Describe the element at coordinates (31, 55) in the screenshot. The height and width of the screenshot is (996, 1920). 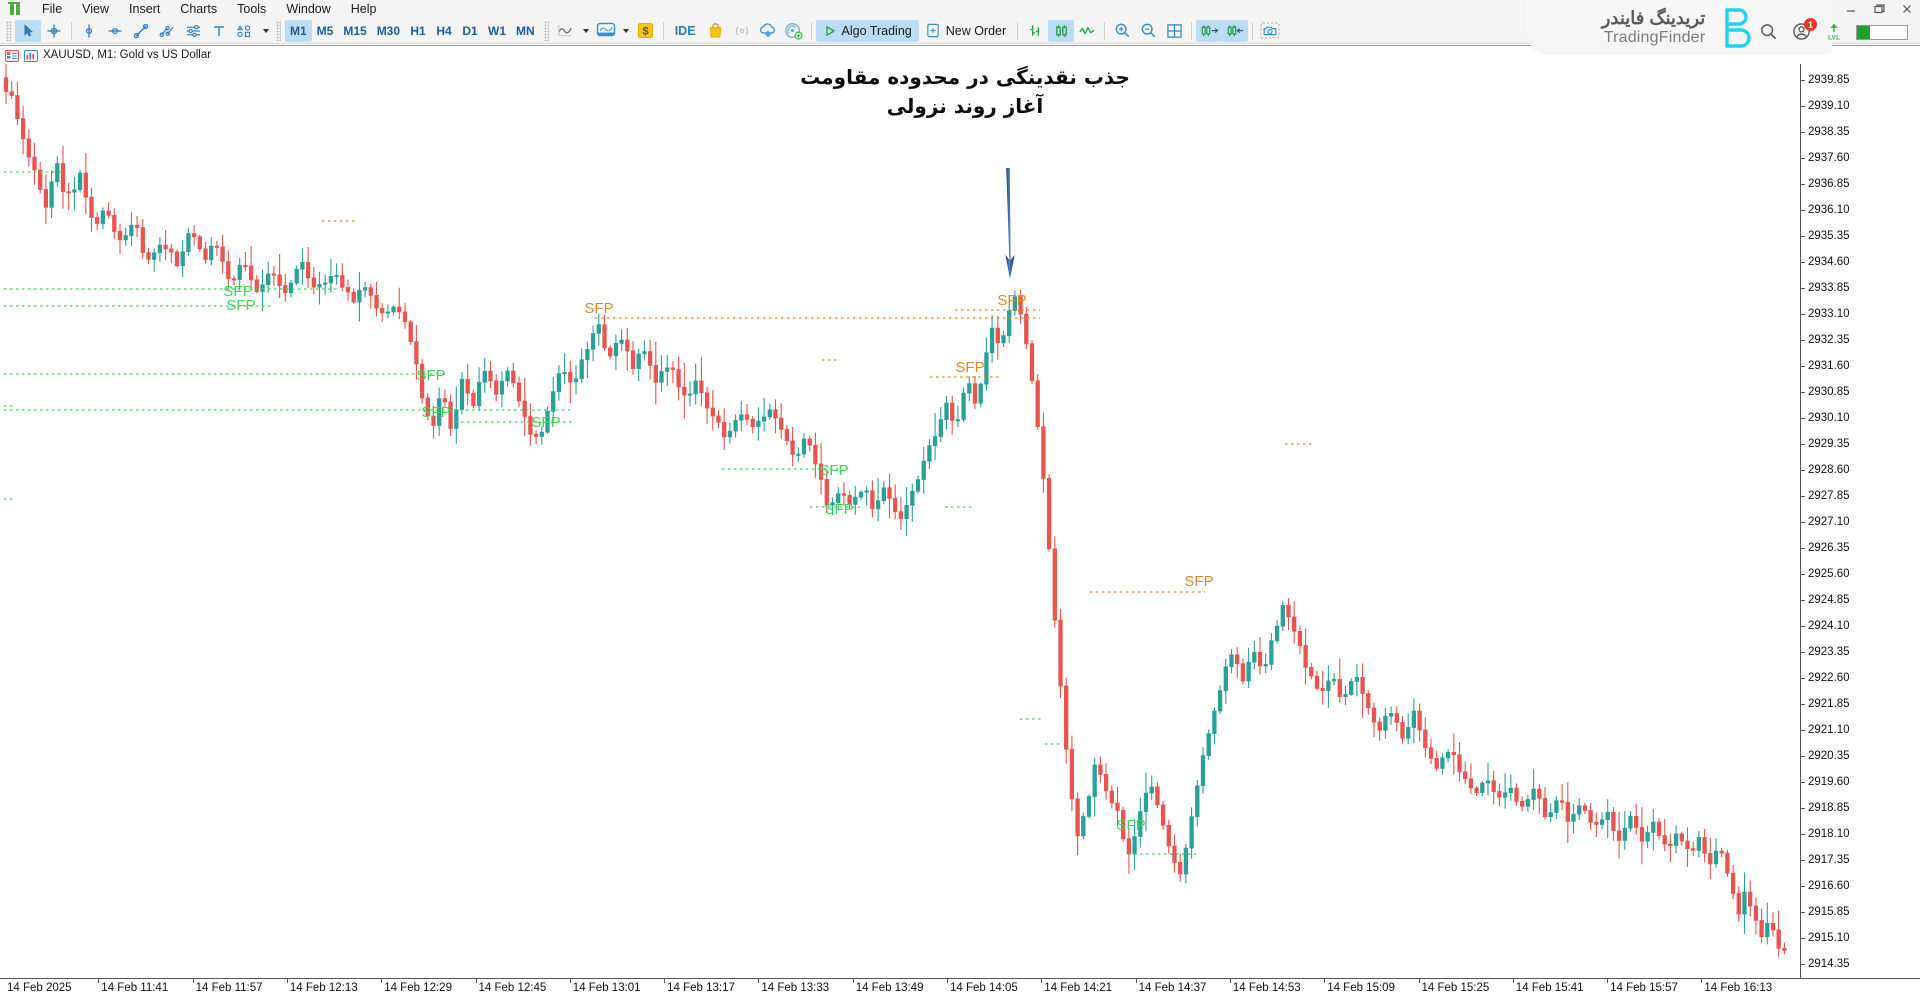
I see `chart-window-icon` at that location.